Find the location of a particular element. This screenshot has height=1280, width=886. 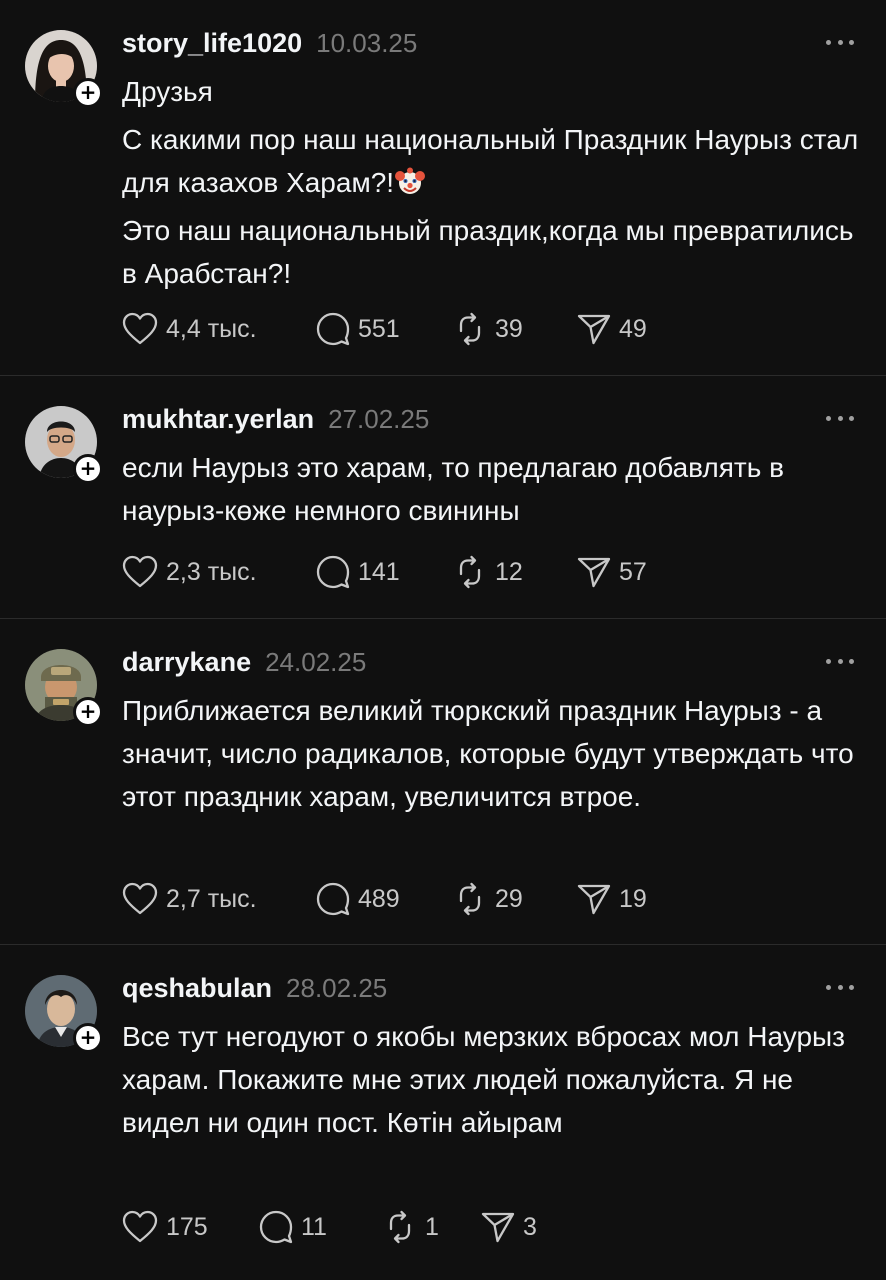

post-header: story_life1020 10.03.25 is located at coordinates (269, 48).